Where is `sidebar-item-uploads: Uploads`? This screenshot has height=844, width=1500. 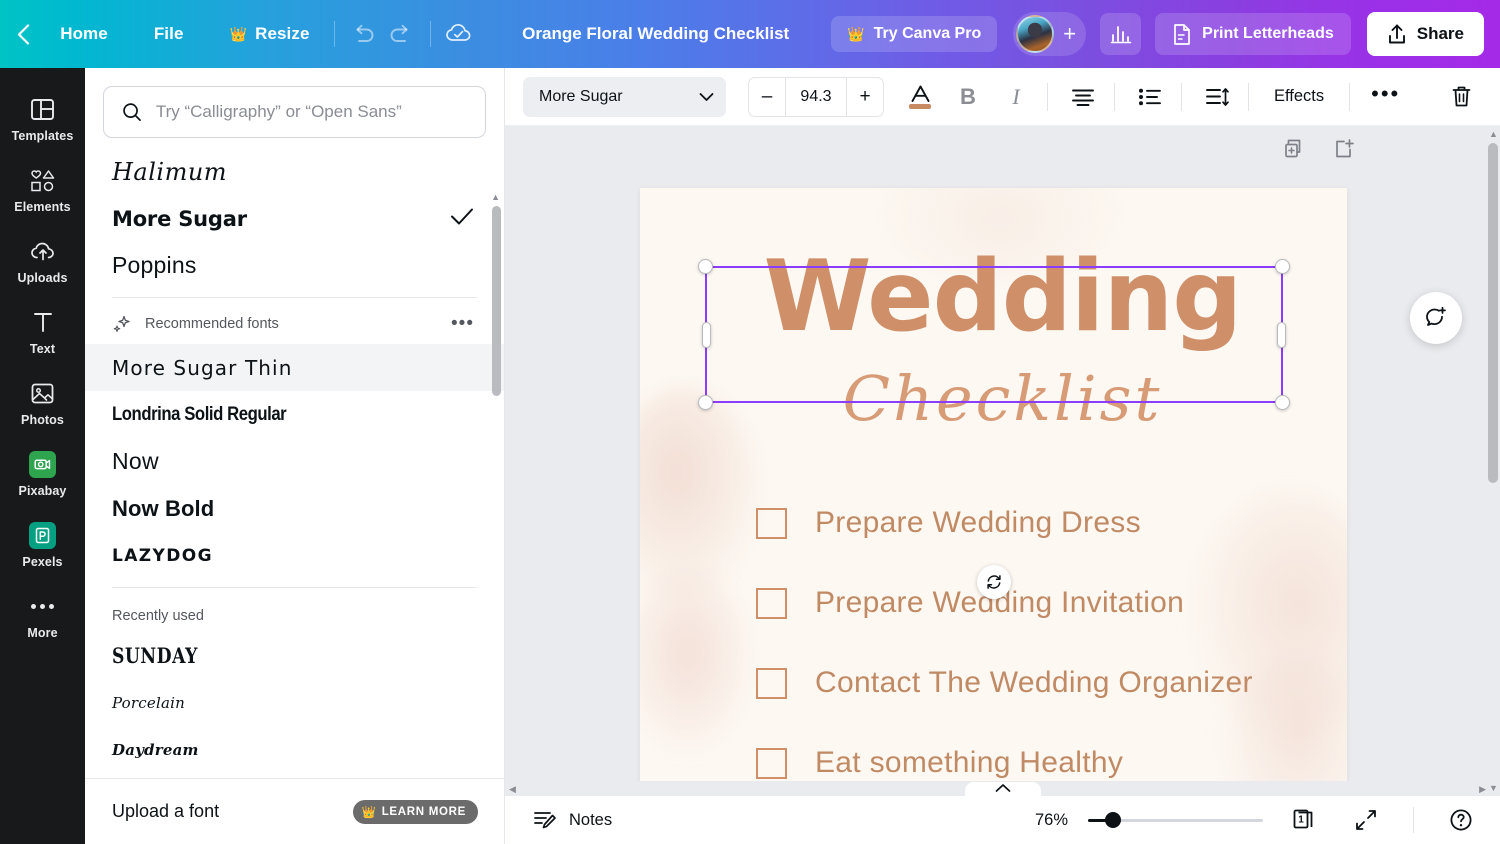 sidebar-item-uploads: Uploads is located at coordinates (42, 259).